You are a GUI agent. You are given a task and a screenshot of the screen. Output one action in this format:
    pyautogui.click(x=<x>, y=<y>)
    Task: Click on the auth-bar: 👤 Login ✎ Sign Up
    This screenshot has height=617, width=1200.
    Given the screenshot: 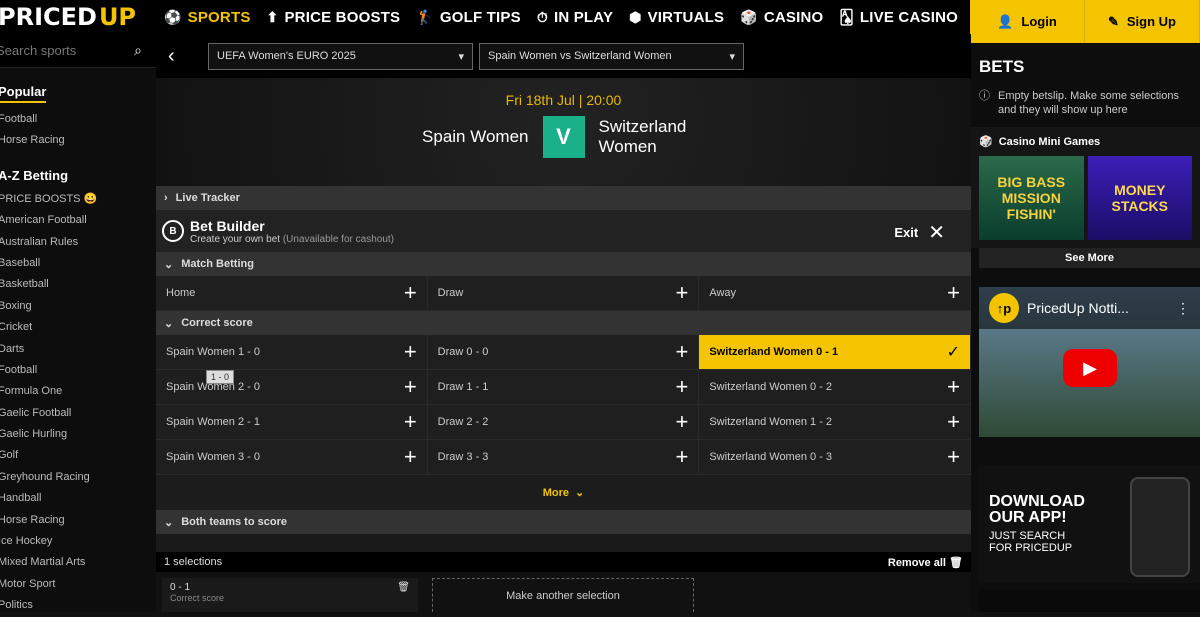 What is the action you would take?
    pyautogui.click(x=1085, y=21)
    